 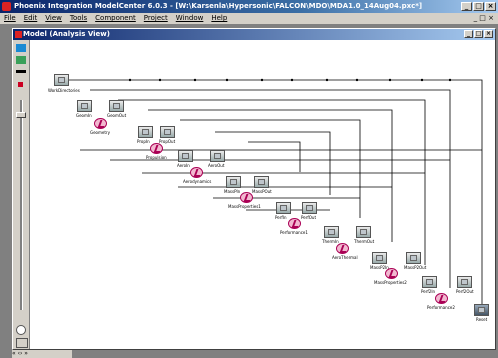 What do you see at coordinates (64, 90) in the screenshot?
I see `workdirectories-label: WorkDirectories` at bounding box center [64, 90].